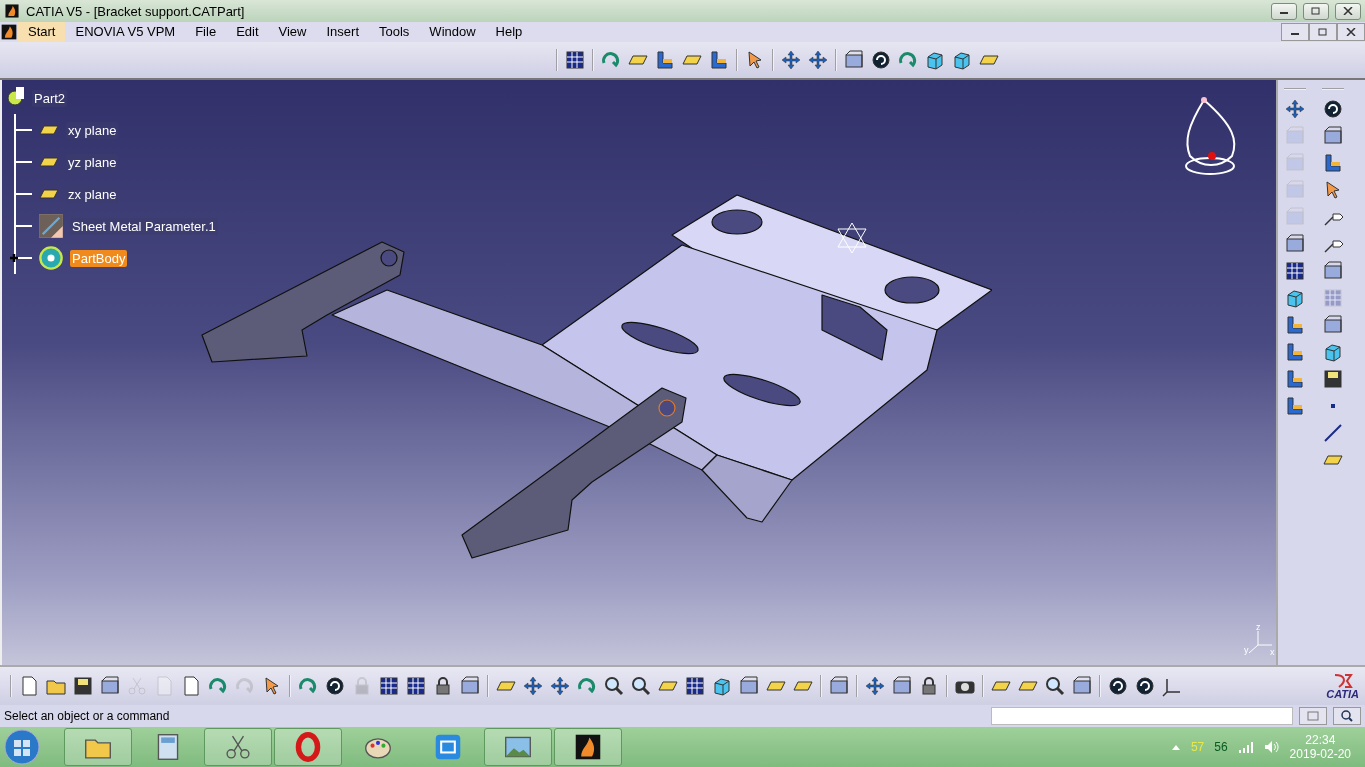 The width and height of the screenshot is (1365, 767). Describe the element at coordinates (1342, 694) in the screenshot. I see `logo-text: CATIA` at that location.